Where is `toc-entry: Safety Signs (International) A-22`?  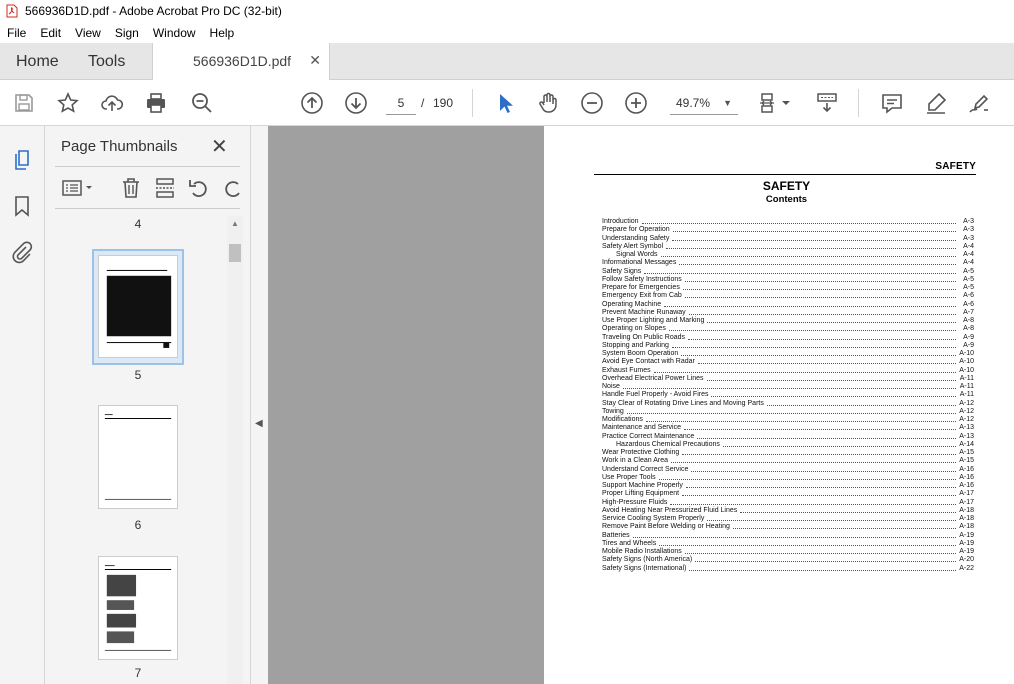 toc-entry: Safety Signs (International) A-22 is located at coordinates (788, 569).